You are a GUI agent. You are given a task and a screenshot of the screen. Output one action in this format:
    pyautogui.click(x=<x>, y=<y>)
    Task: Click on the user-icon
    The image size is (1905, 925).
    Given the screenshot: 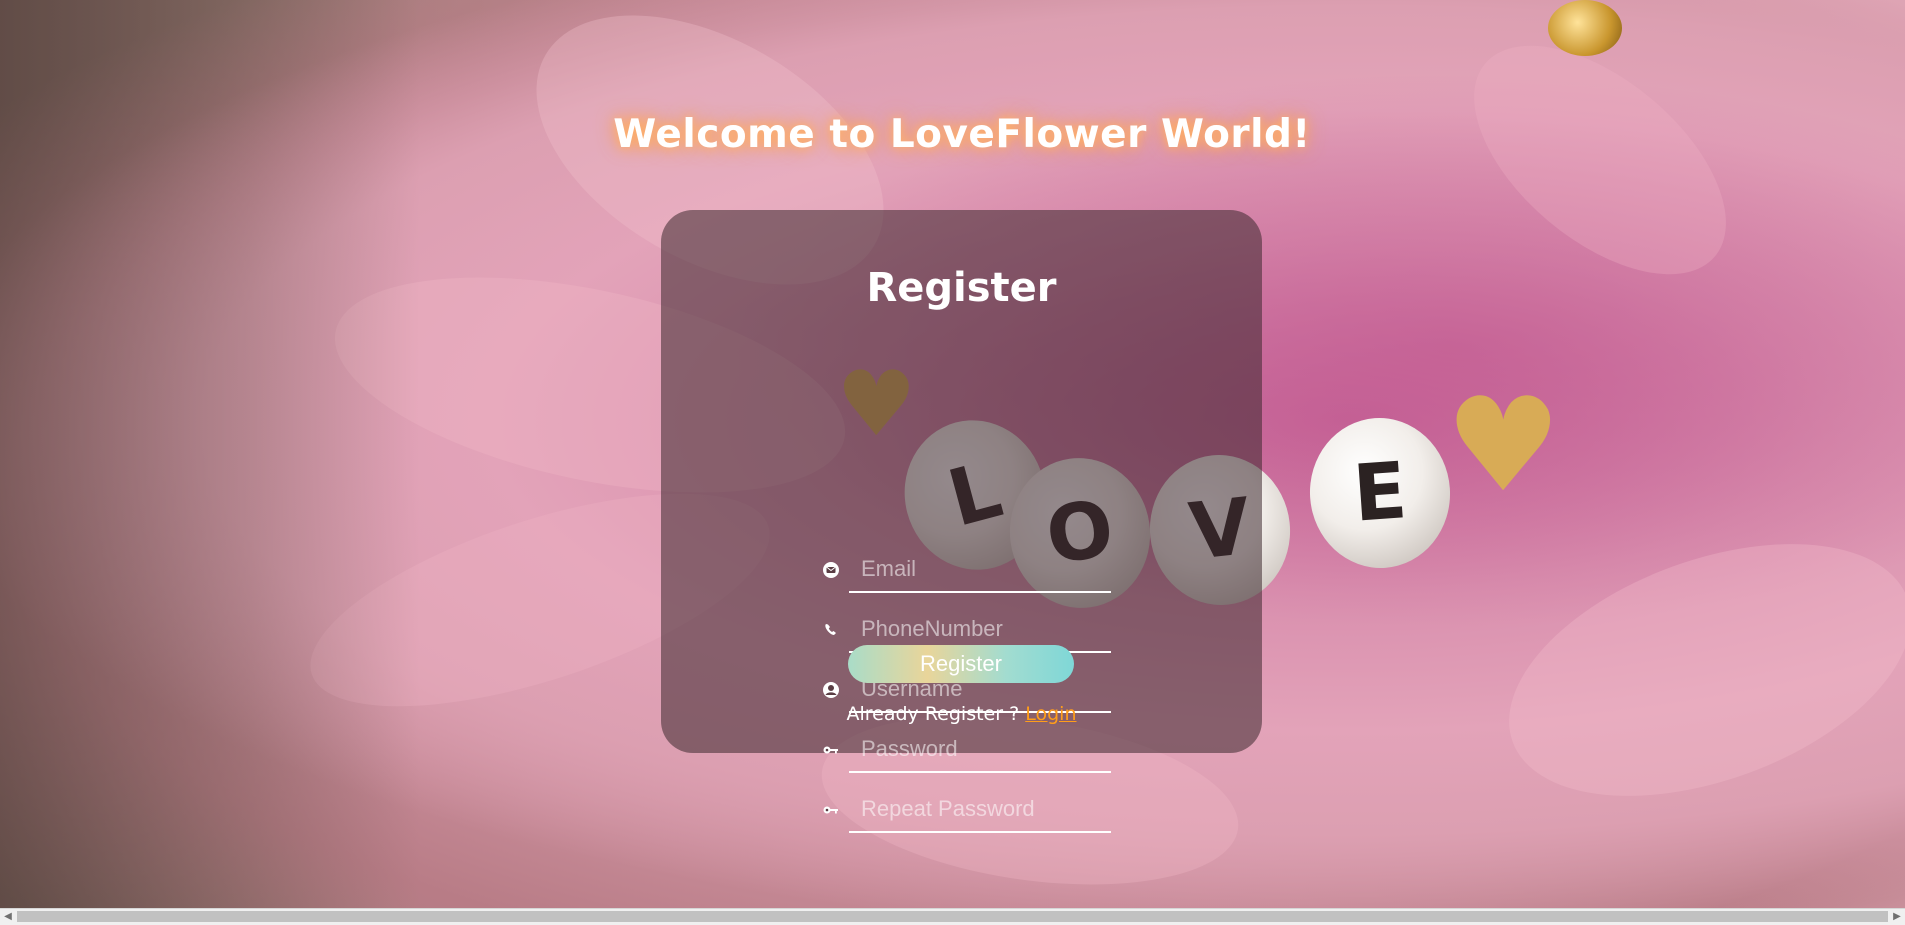 What is the action you would take?
    pyautogui.click(x=831, y=691)
    